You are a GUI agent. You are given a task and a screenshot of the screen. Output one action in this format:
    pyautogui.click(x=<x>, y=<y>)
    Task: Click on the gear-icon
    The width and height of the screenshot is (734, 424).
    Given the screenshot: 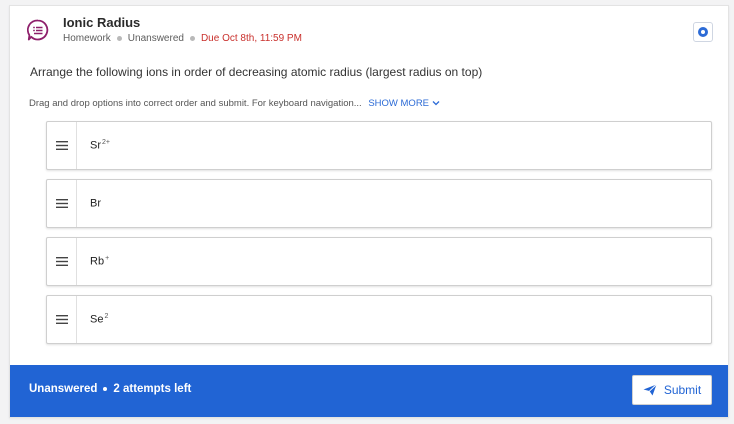 What is the action you would take?
    pyautogui.click(x=703, y=32)
    